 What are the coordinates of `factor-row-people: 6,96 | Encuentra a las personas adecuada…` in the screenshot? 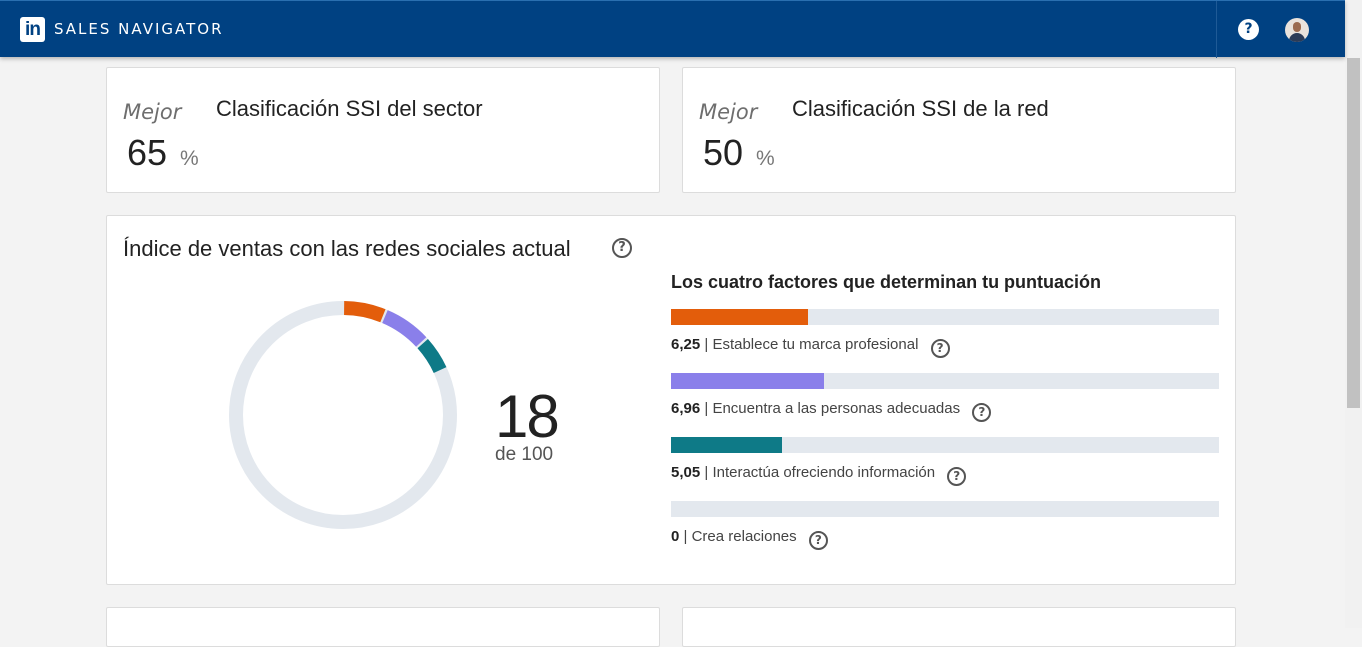 It's located at (831, 411).